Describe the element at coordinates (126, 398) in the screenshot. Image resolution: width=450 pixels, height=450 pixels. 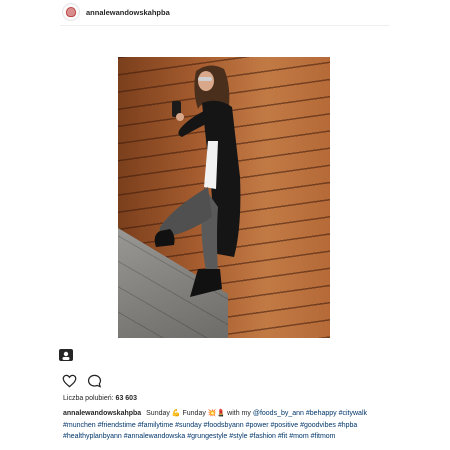
I see `likes-count: 63 603` at that location.